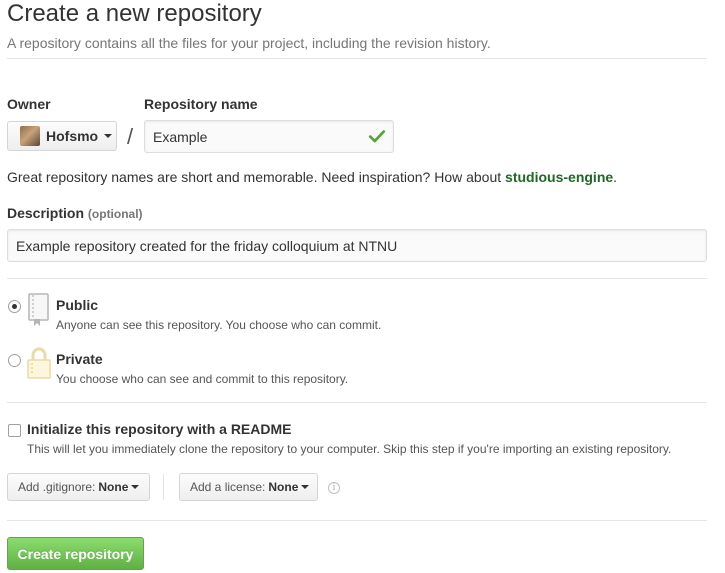 This screenshot has height=573, width=725. Describe the element at coordinates (559, 177) in the screenshot. I see `name-suggestion-link: studious-engine` at that location.